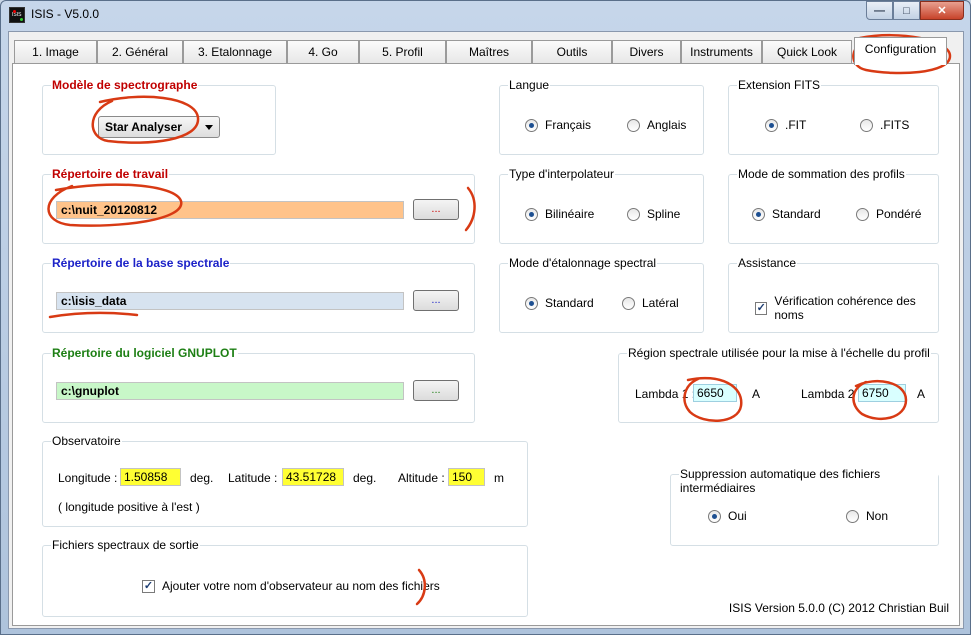  What do you see at coordinates (202, 478) in the screenshot?
I see `longitude-unit: deg.` at bounding box center [202, 478].